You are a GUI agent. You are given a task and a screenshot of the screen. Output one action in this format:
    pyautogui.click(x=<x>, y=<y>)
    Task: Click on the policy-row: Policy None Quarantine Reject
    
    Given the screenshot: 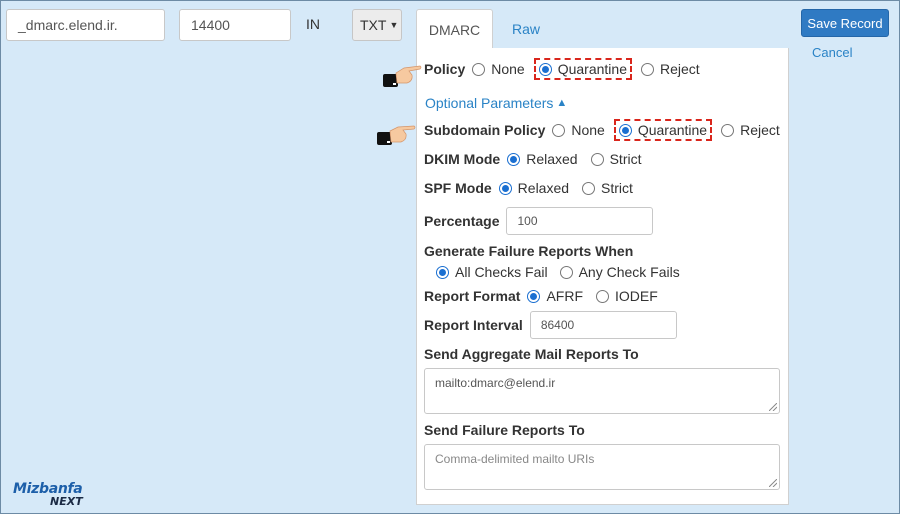 What is the action you would take?
    pyautogui.click(x=566, y=69)
    